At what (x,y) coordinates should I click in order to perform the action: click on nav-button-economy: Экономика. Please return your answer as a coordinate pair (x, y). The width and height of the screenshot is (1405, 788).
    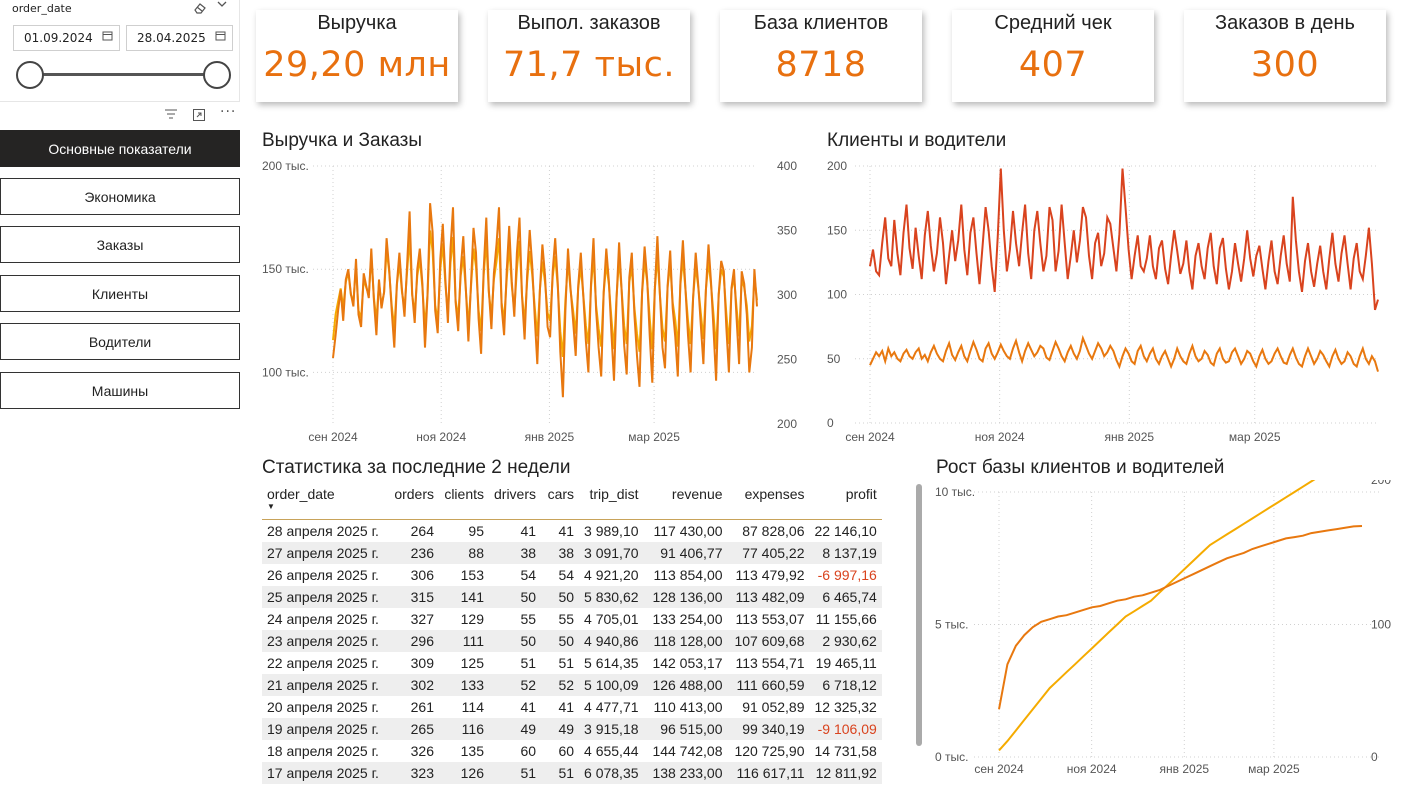
    Looking at the image, I should click on (120, 196).